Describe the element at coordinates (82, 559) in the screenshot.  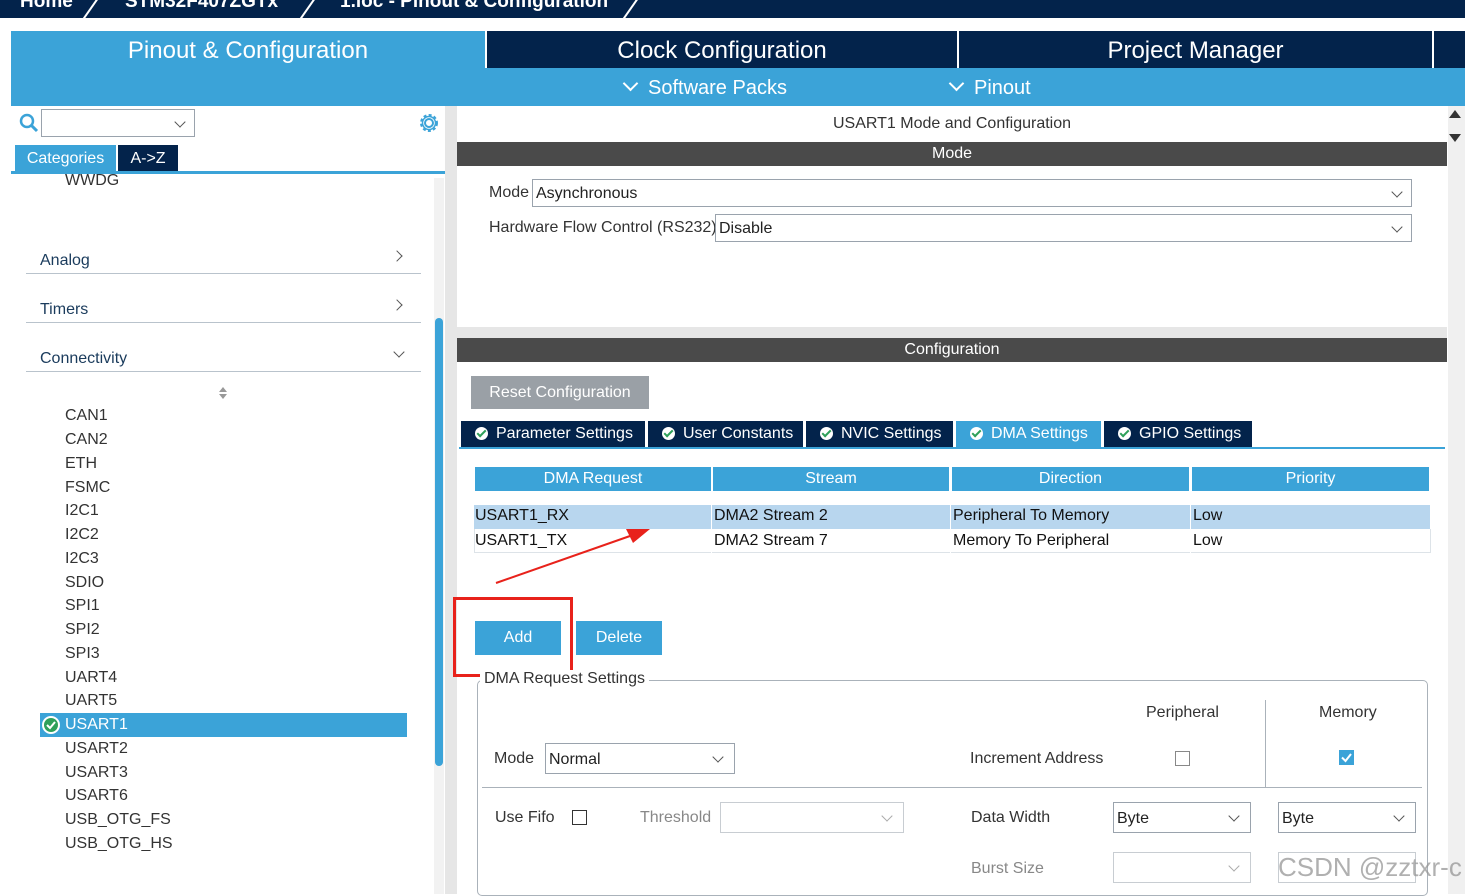
I see `list-item-i2c3: I2C3` at that location.